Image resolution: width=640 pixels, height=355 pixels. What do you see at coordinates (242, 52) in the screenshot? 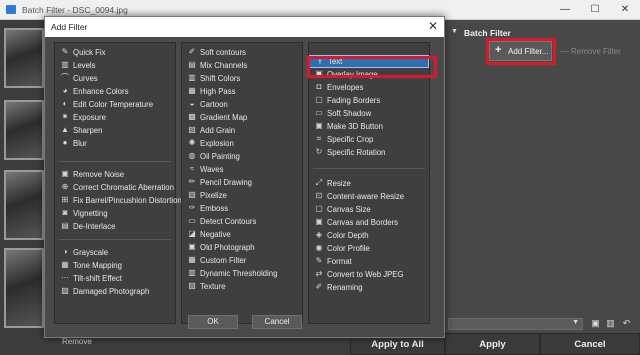
I see `filter-item: ✐ Soft contours` at bounding box center [242, 52].